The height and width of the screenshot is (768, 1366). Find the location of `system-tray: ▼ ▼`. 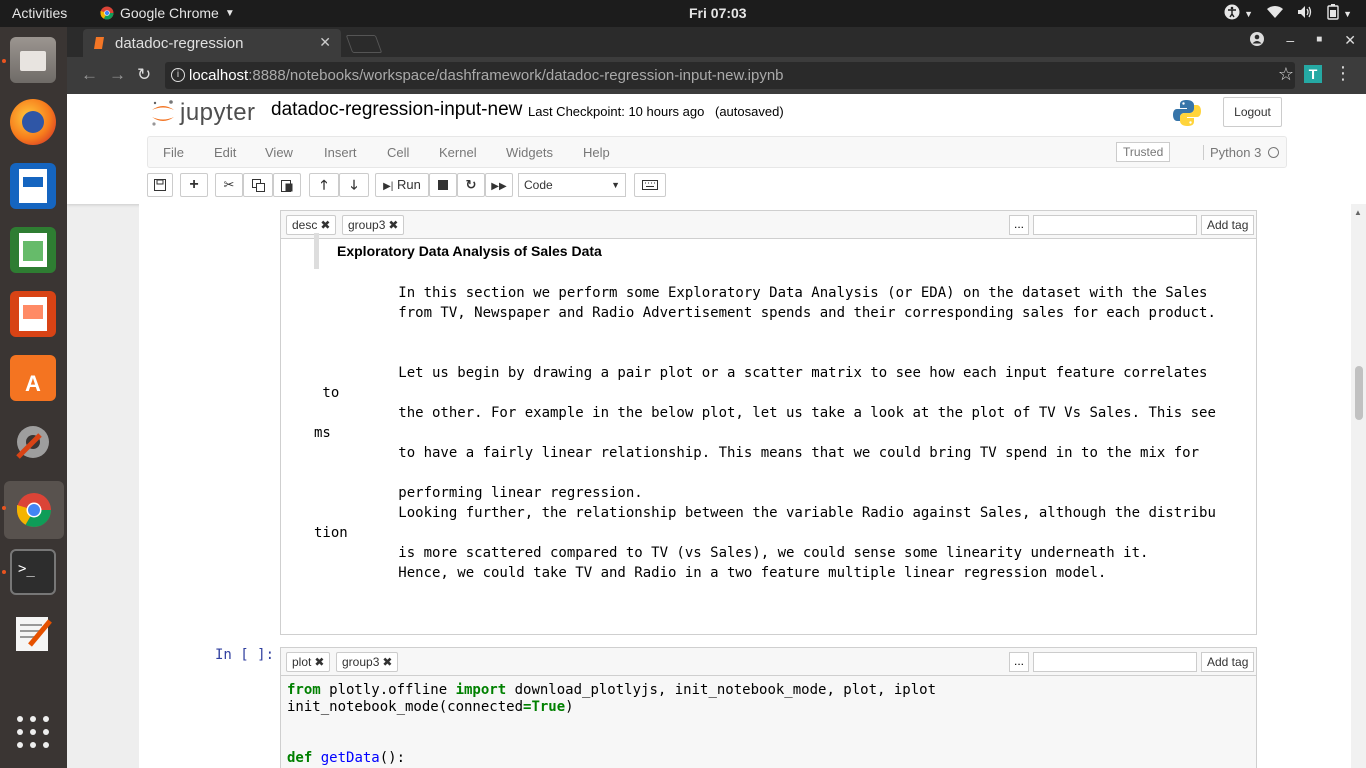

system-tray: ▼ ▼ is located at coordinates (1288, 13).